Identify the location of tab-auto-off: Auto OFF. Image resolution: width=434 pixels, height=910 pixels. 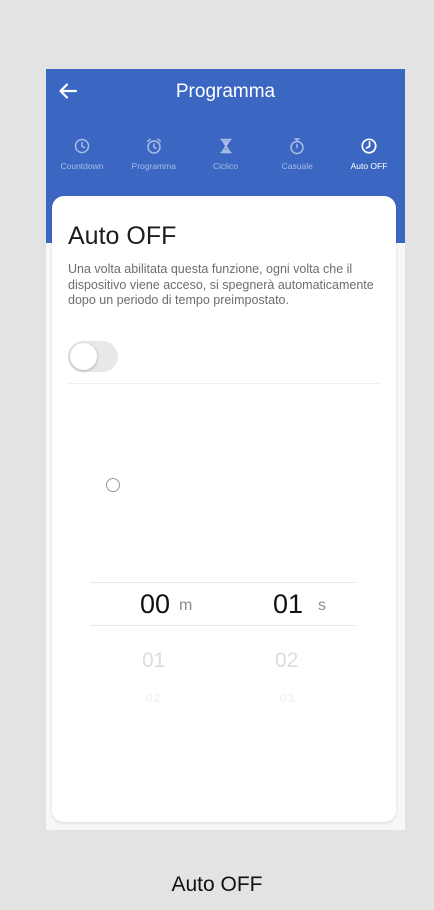
(369, 154).